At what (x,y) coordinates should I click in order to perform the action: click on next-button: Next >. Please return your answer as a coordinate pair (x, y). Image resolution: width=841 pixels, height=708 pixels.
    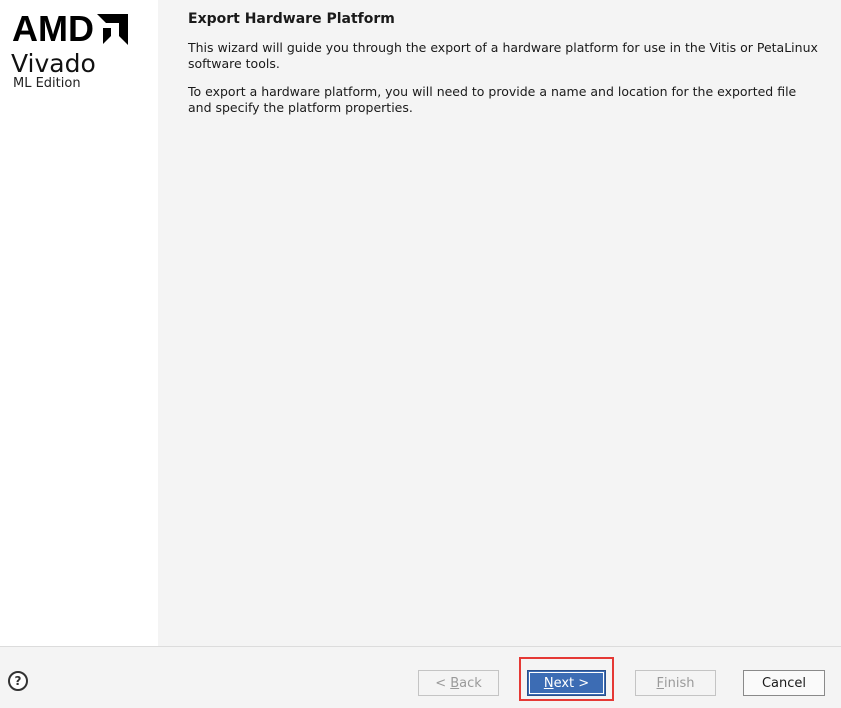
    Looking at the image, I should click on (566, 683).